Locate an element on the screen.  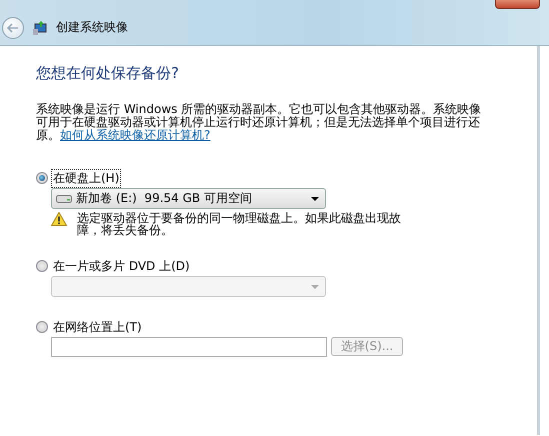
close-button is located at coordinates (517, 4).